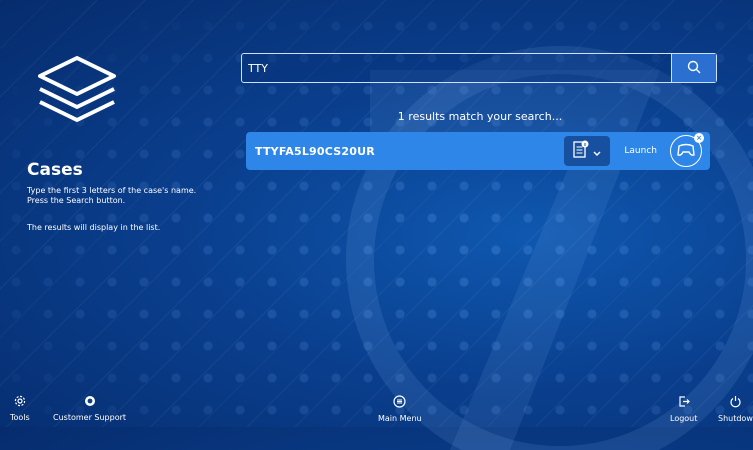  What do you see at coordinates (683, 409) in the screenshot?
I see `logout-button: Logout` at bounding box center [683, 409].